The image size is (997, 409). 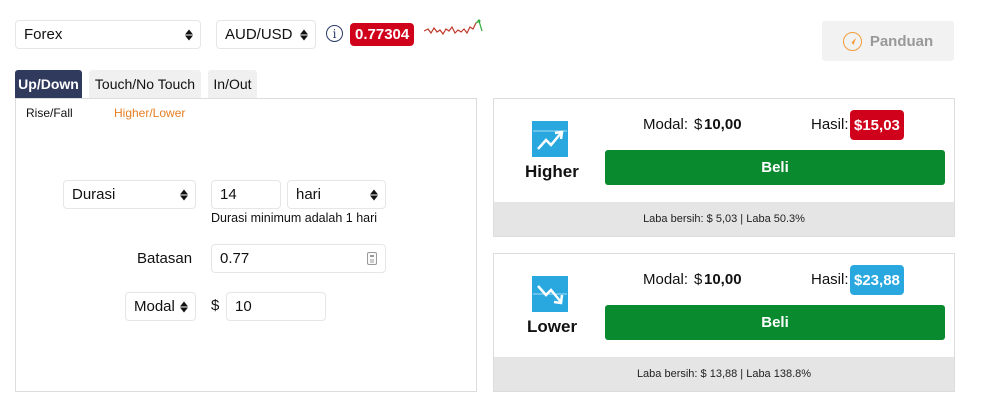 What do you see at coordinates (881, 125) in the screenshot?
I see `payout-value: 15,03` at bounding box center [881, 125].